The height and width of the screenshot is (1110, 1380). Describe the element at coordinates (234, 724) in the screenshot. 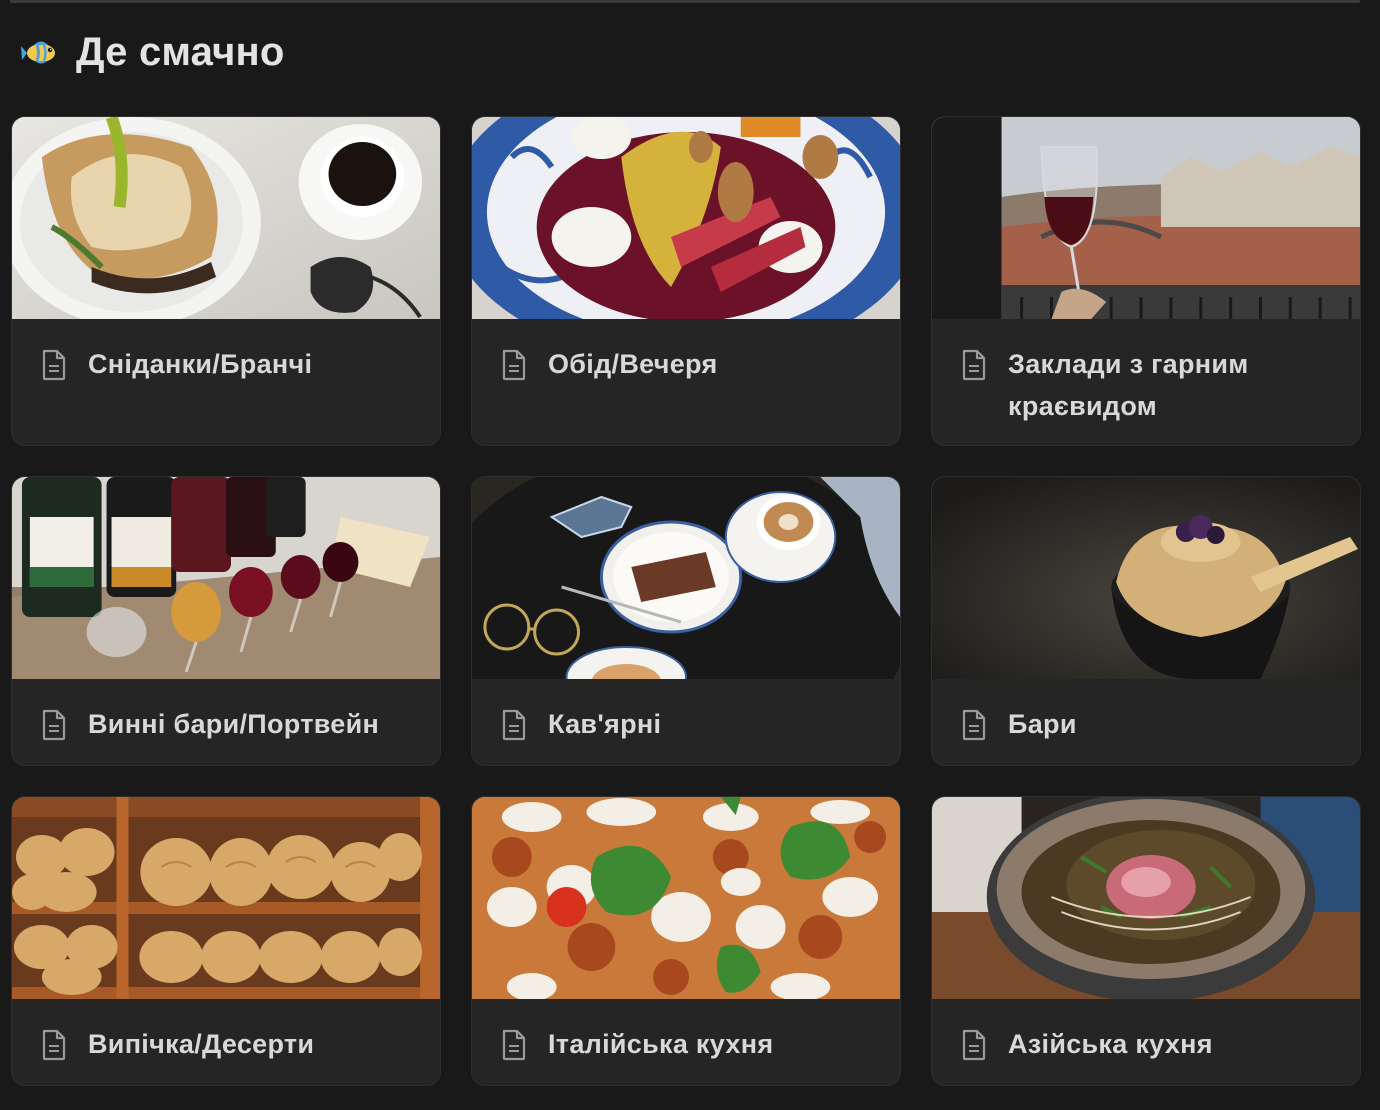

I see `card-title: Винні бари/Портвейн` at that location.